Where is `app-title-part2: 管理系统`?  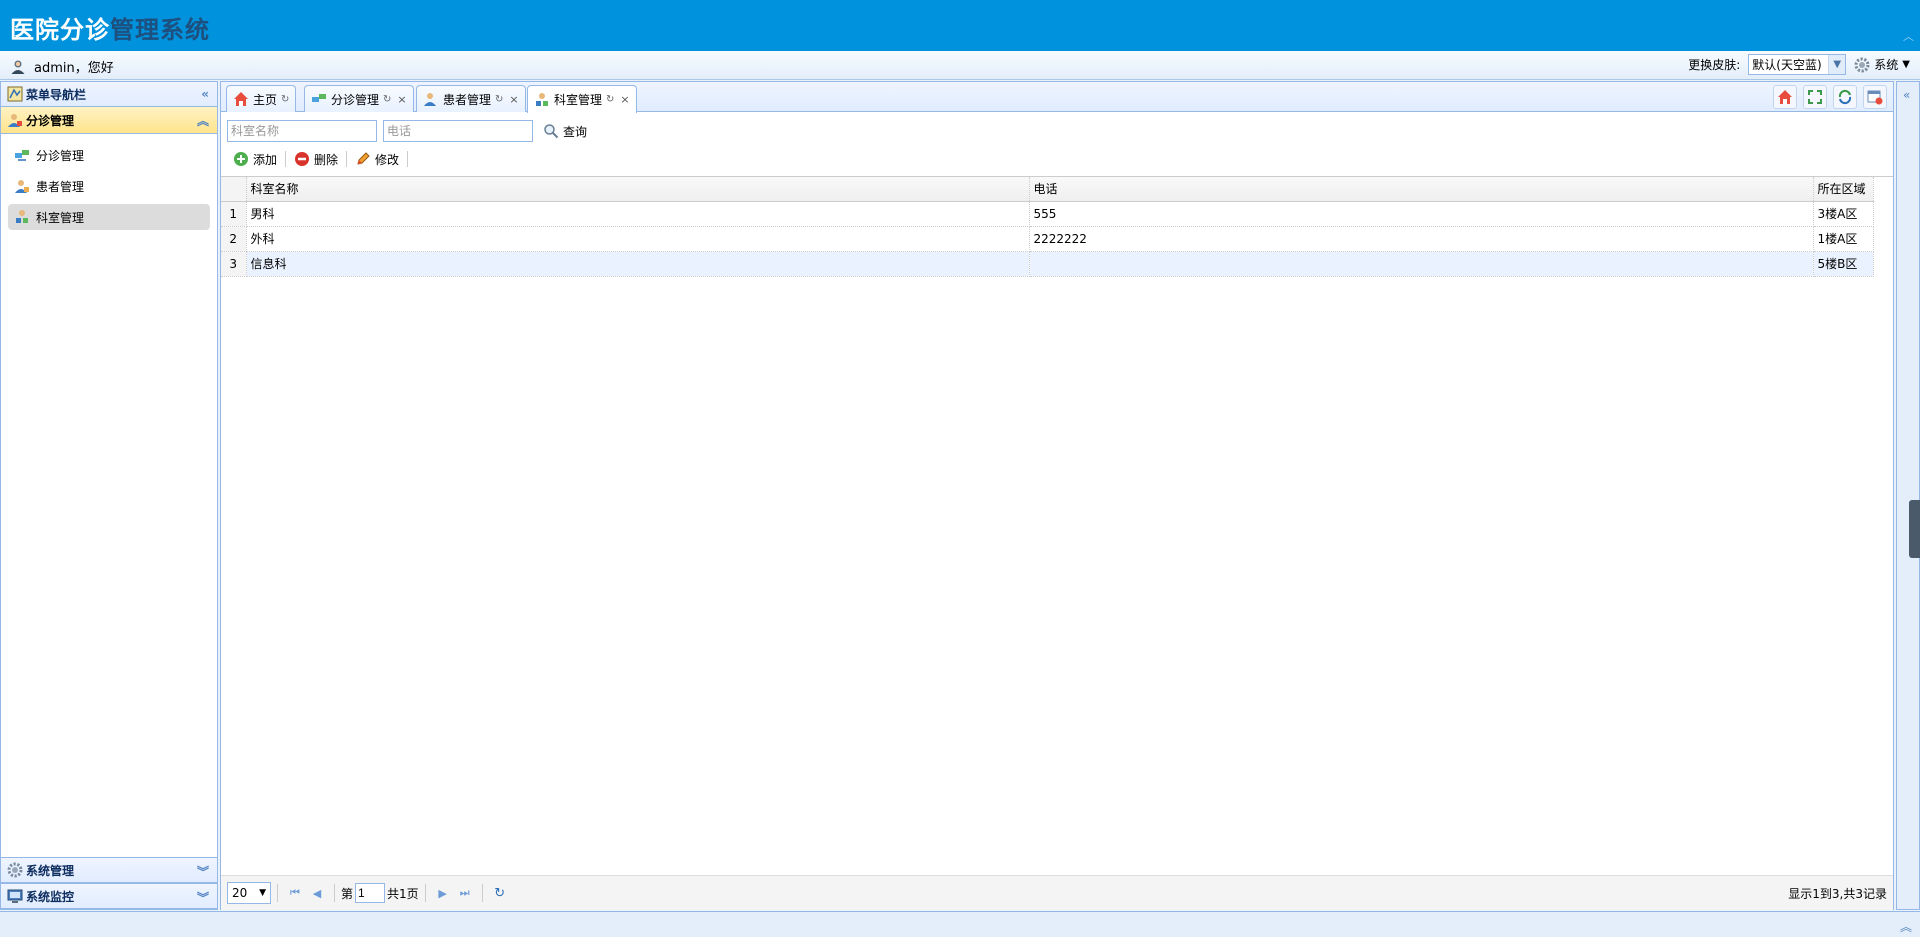 app-title-part2: 管理系统 is located at coordinates (160, 30).